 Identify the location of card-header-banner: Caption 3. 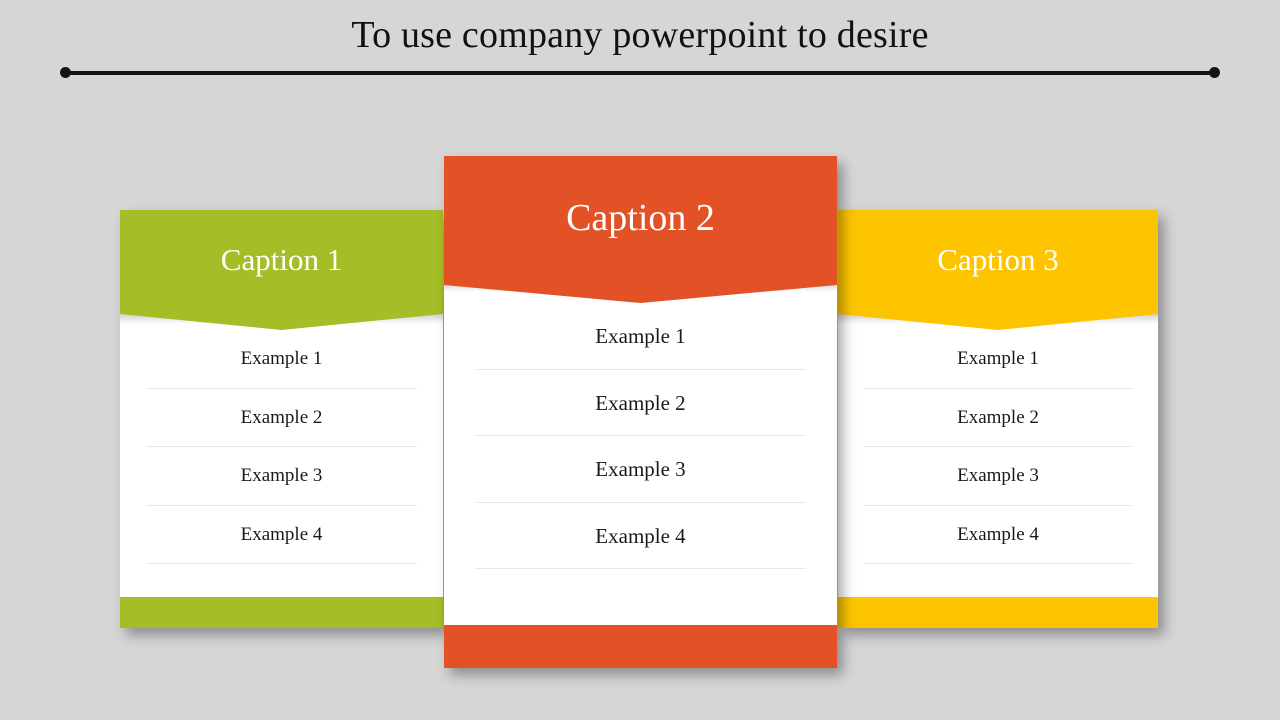
(998, 270).